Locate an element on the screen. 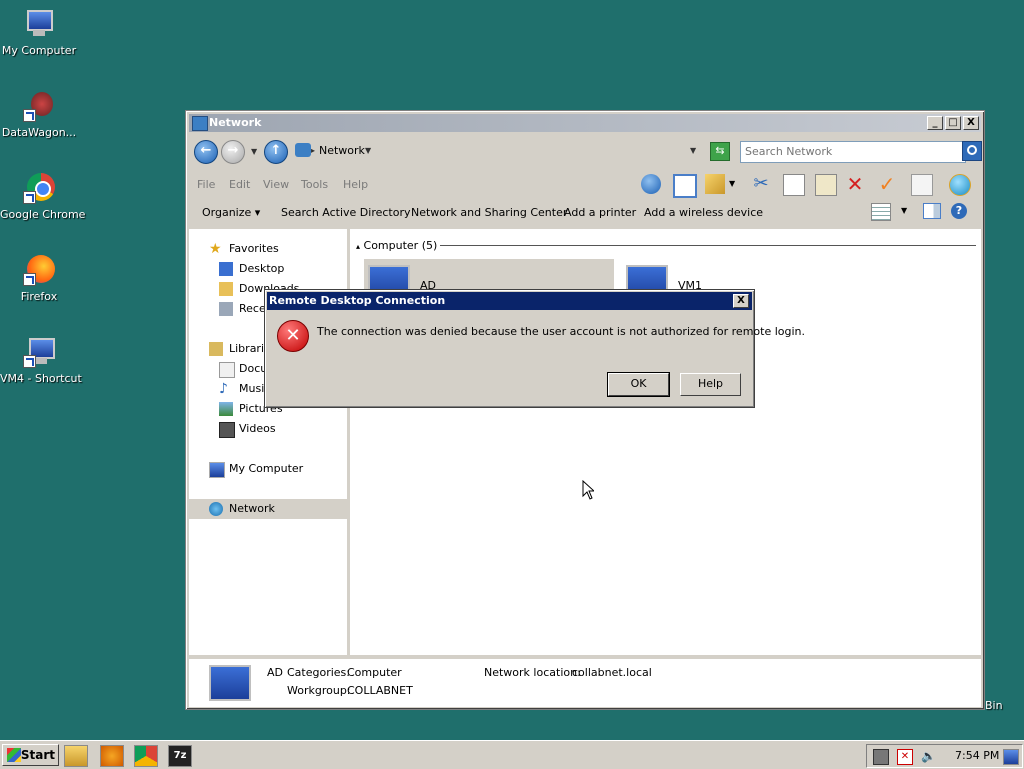 This screenshot has height=769, width=1024. dialog-title: Remote Desktop Connection is located at coordinates (357, 300).